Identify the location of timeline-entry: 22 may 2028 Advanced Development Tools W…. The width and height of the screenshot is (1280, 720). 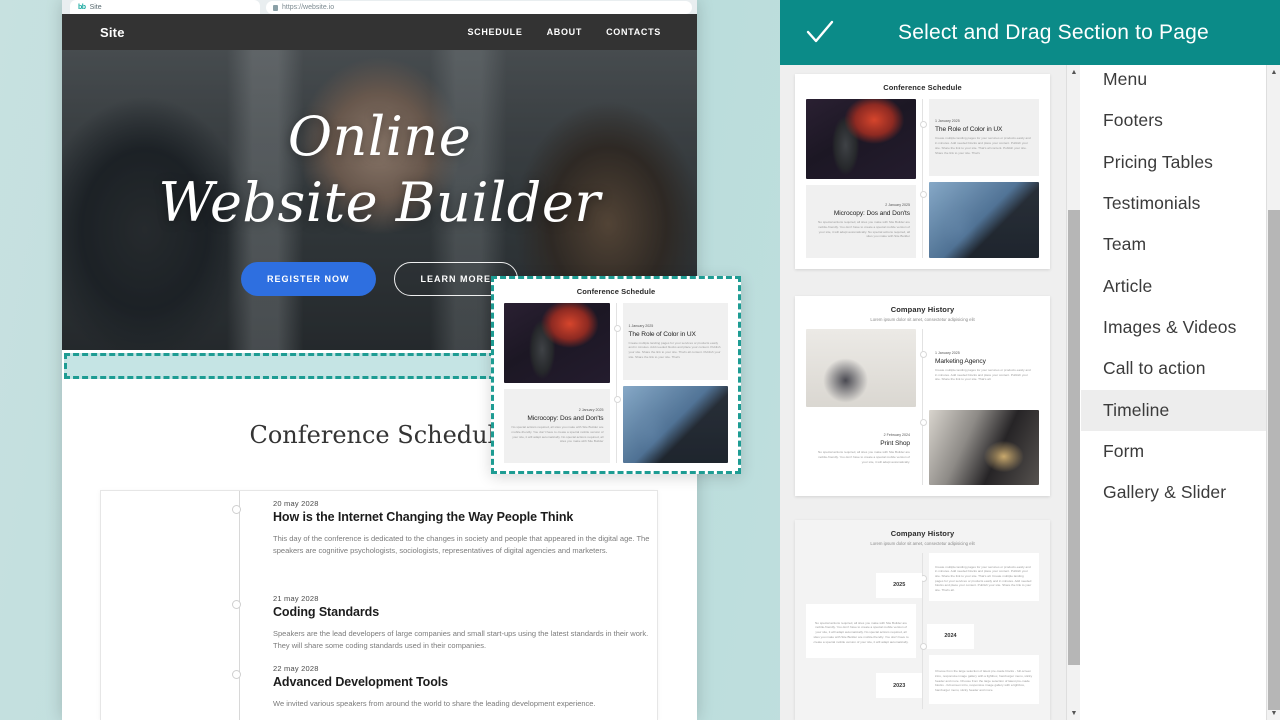
(442, 687).